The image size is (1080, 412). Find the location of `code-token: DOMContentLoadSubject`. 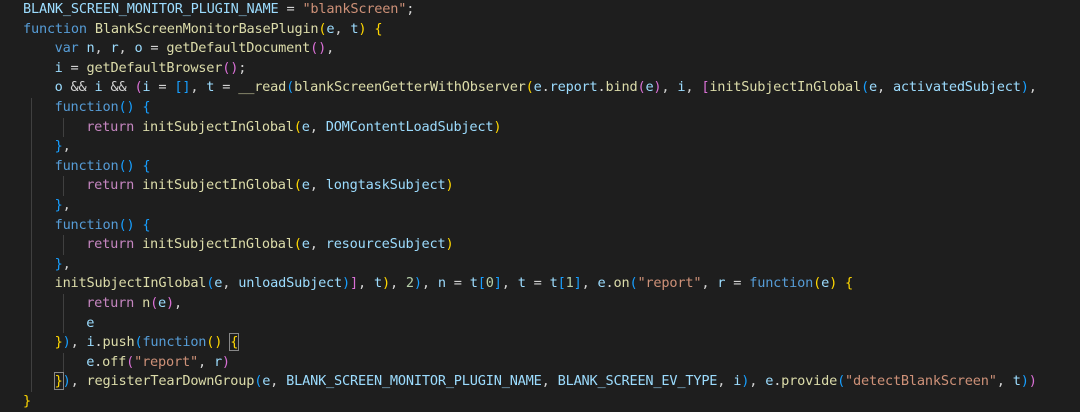

code-token: DOMContentLoadSubject is located at coordinates (409, 126).